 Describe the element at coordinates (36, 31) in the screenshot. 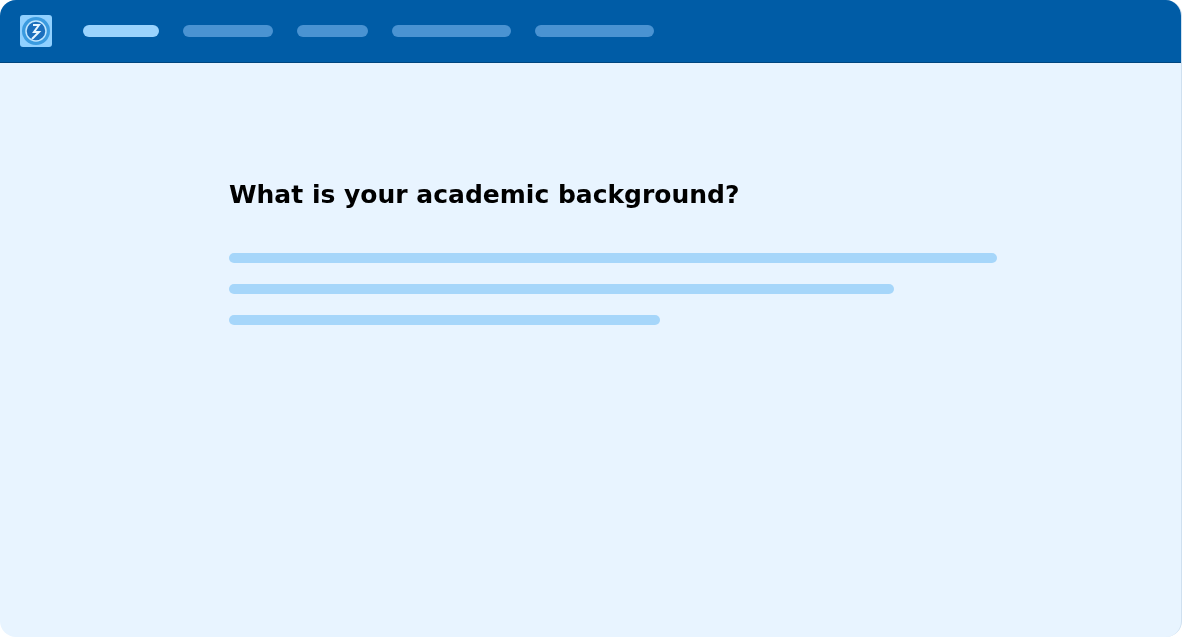

I see `logo-icon` at that location.